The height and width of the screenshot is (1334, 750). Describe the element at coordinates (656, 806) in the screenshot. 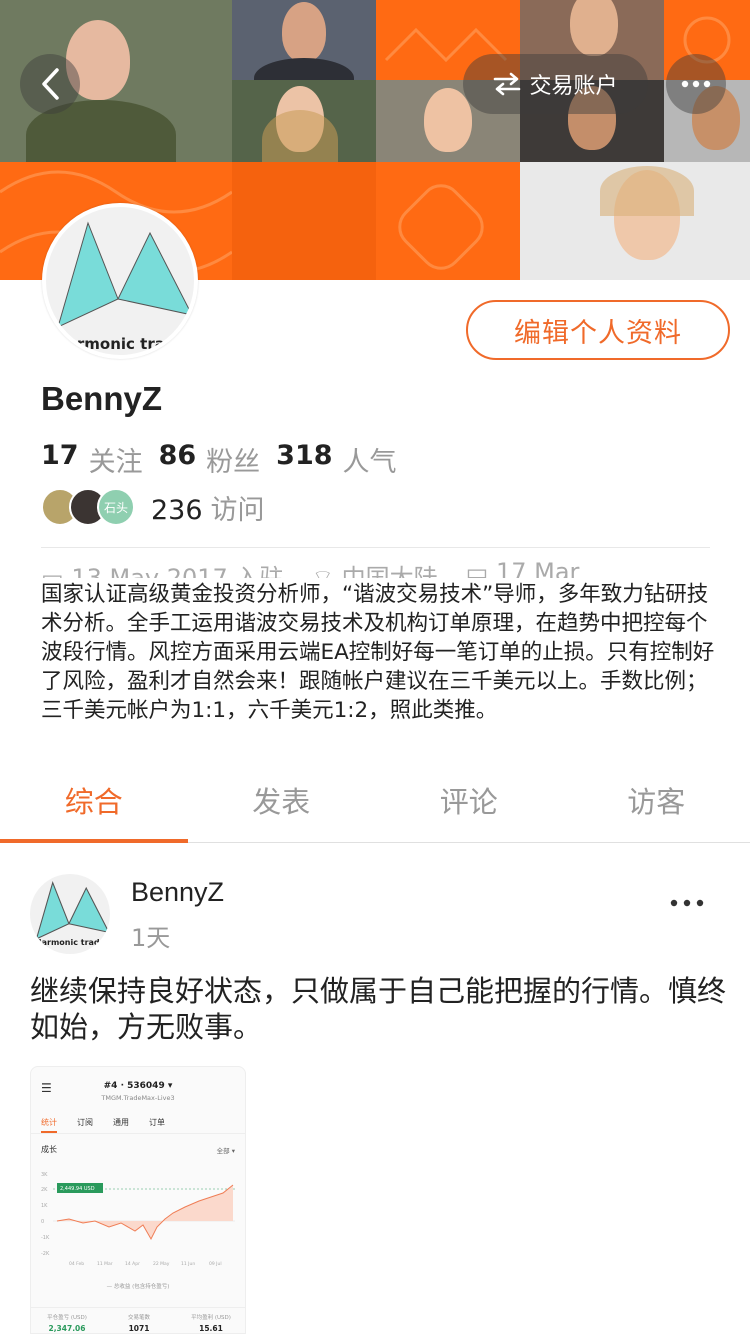

I see `tab-visitors: 访客` at that location.